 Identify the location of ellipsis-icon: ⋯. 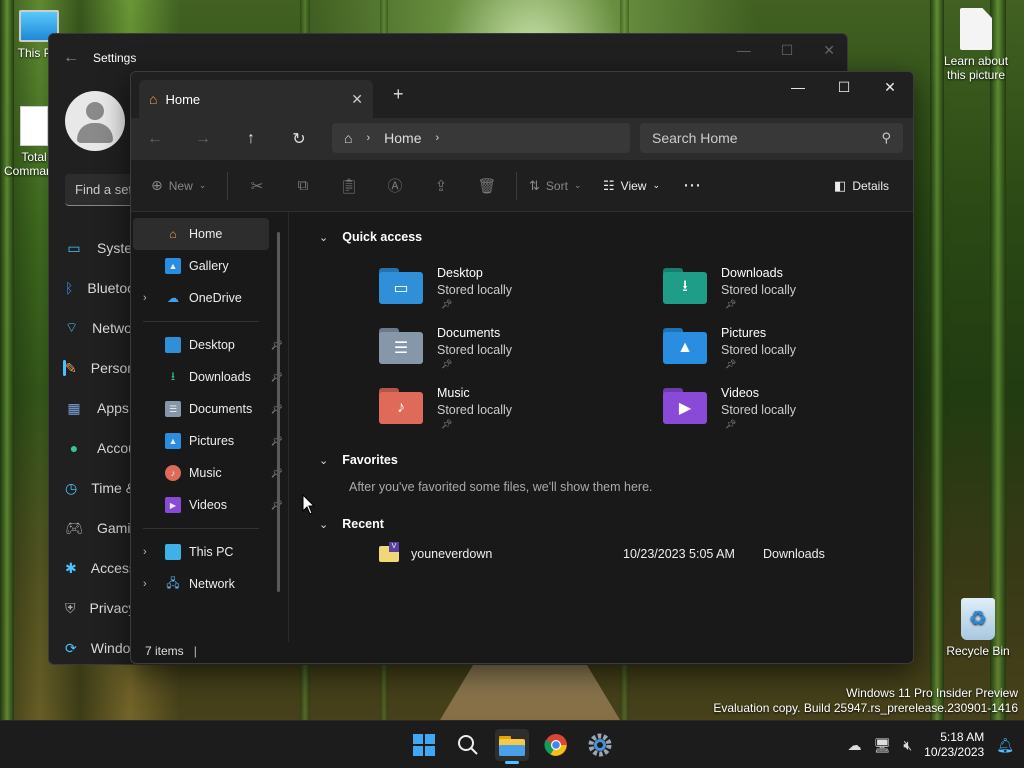
(692, 185).